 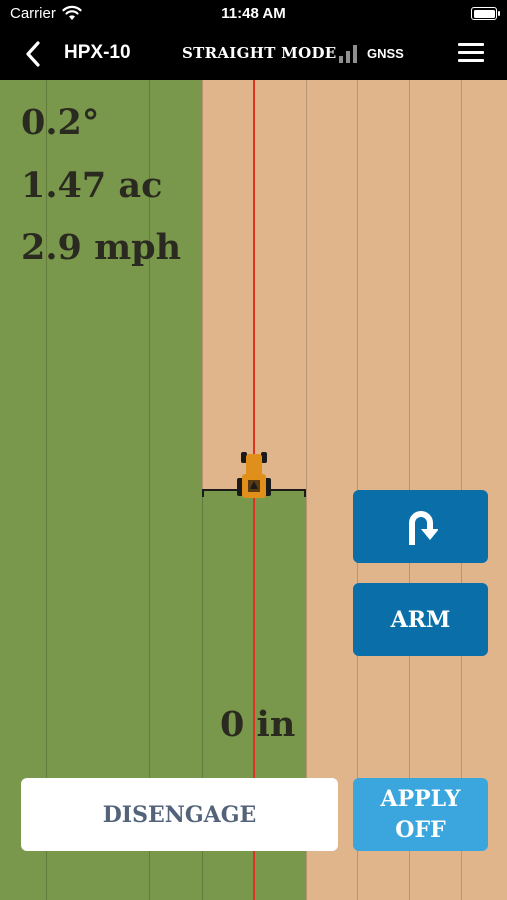 What do you see at coordinates (259, 53) in the screenshot?
I see `guidance-mode-label: STRAIGHT MODE` at bounding box center [259, 53].